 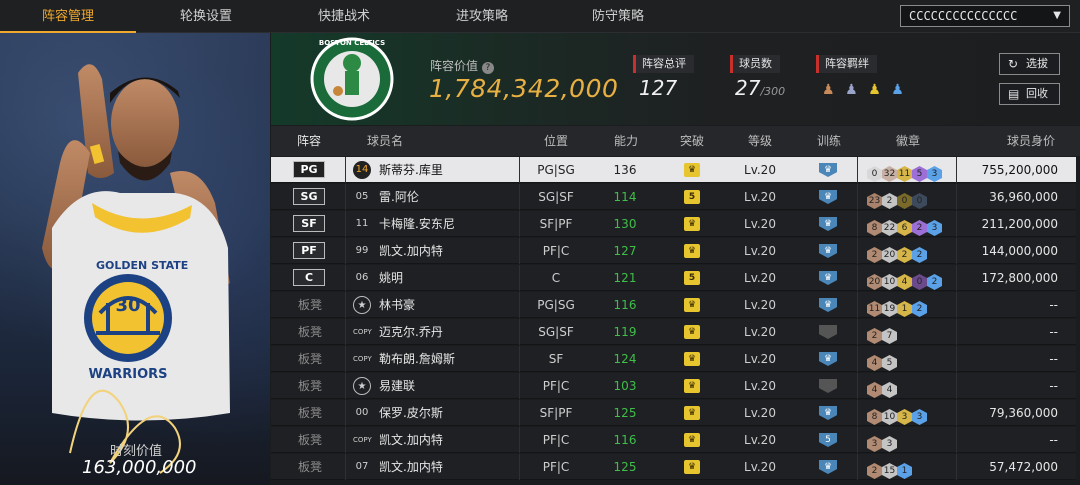 I want to click on svg-text: WARRIORS, so click(x=127, y=374).